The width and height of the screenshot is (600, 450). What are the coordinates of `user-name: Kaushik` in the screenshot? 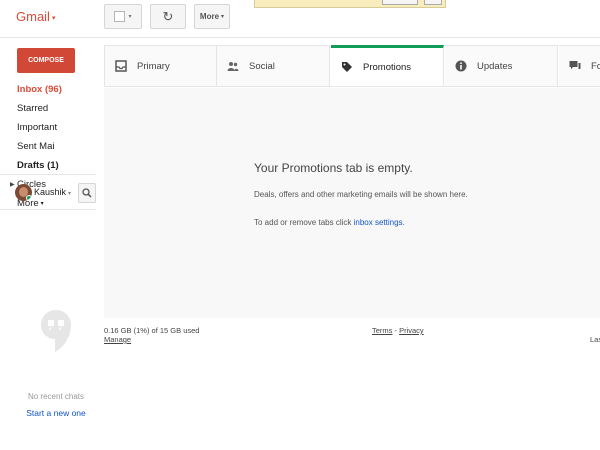 It's located at (50, 192).